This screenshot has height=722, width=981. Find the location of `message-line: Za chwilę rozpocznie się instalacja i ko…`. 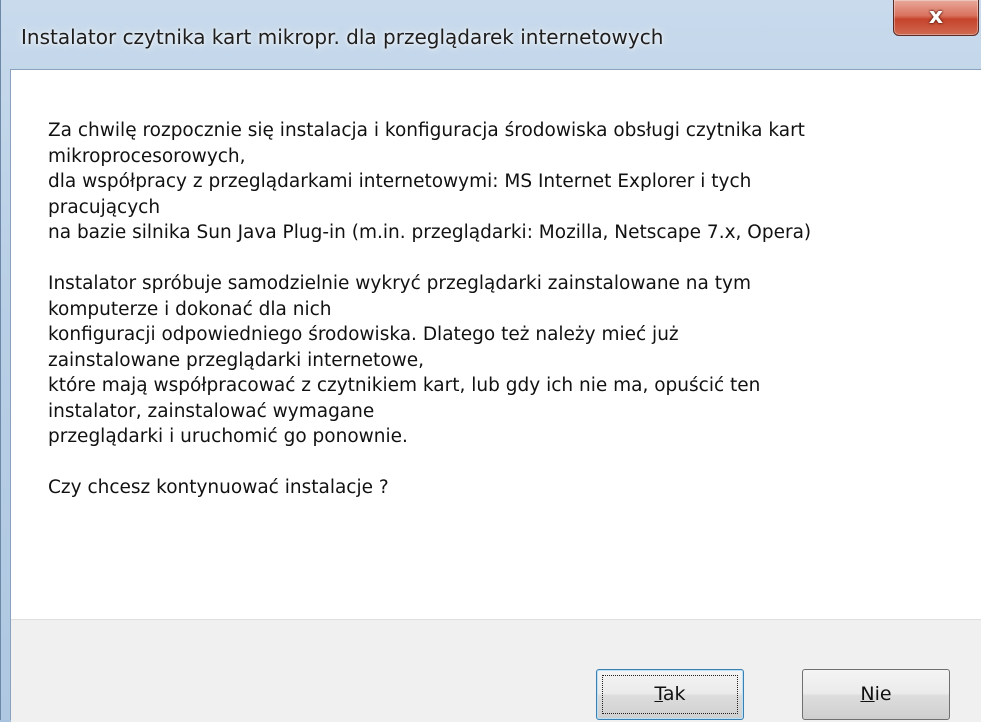

message-line: Za chwilę rozpocznie się instalacja i ko… is located at coordinates (426, 130).